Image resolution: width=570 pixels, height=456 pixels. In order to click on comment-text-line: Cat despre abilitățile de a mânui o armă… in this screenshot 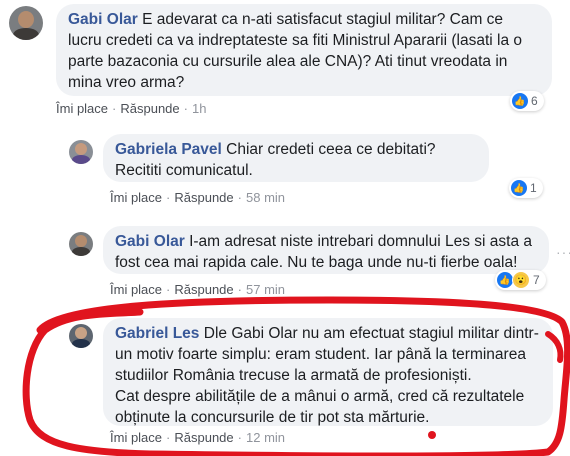, I will do `click(320, 396)`.